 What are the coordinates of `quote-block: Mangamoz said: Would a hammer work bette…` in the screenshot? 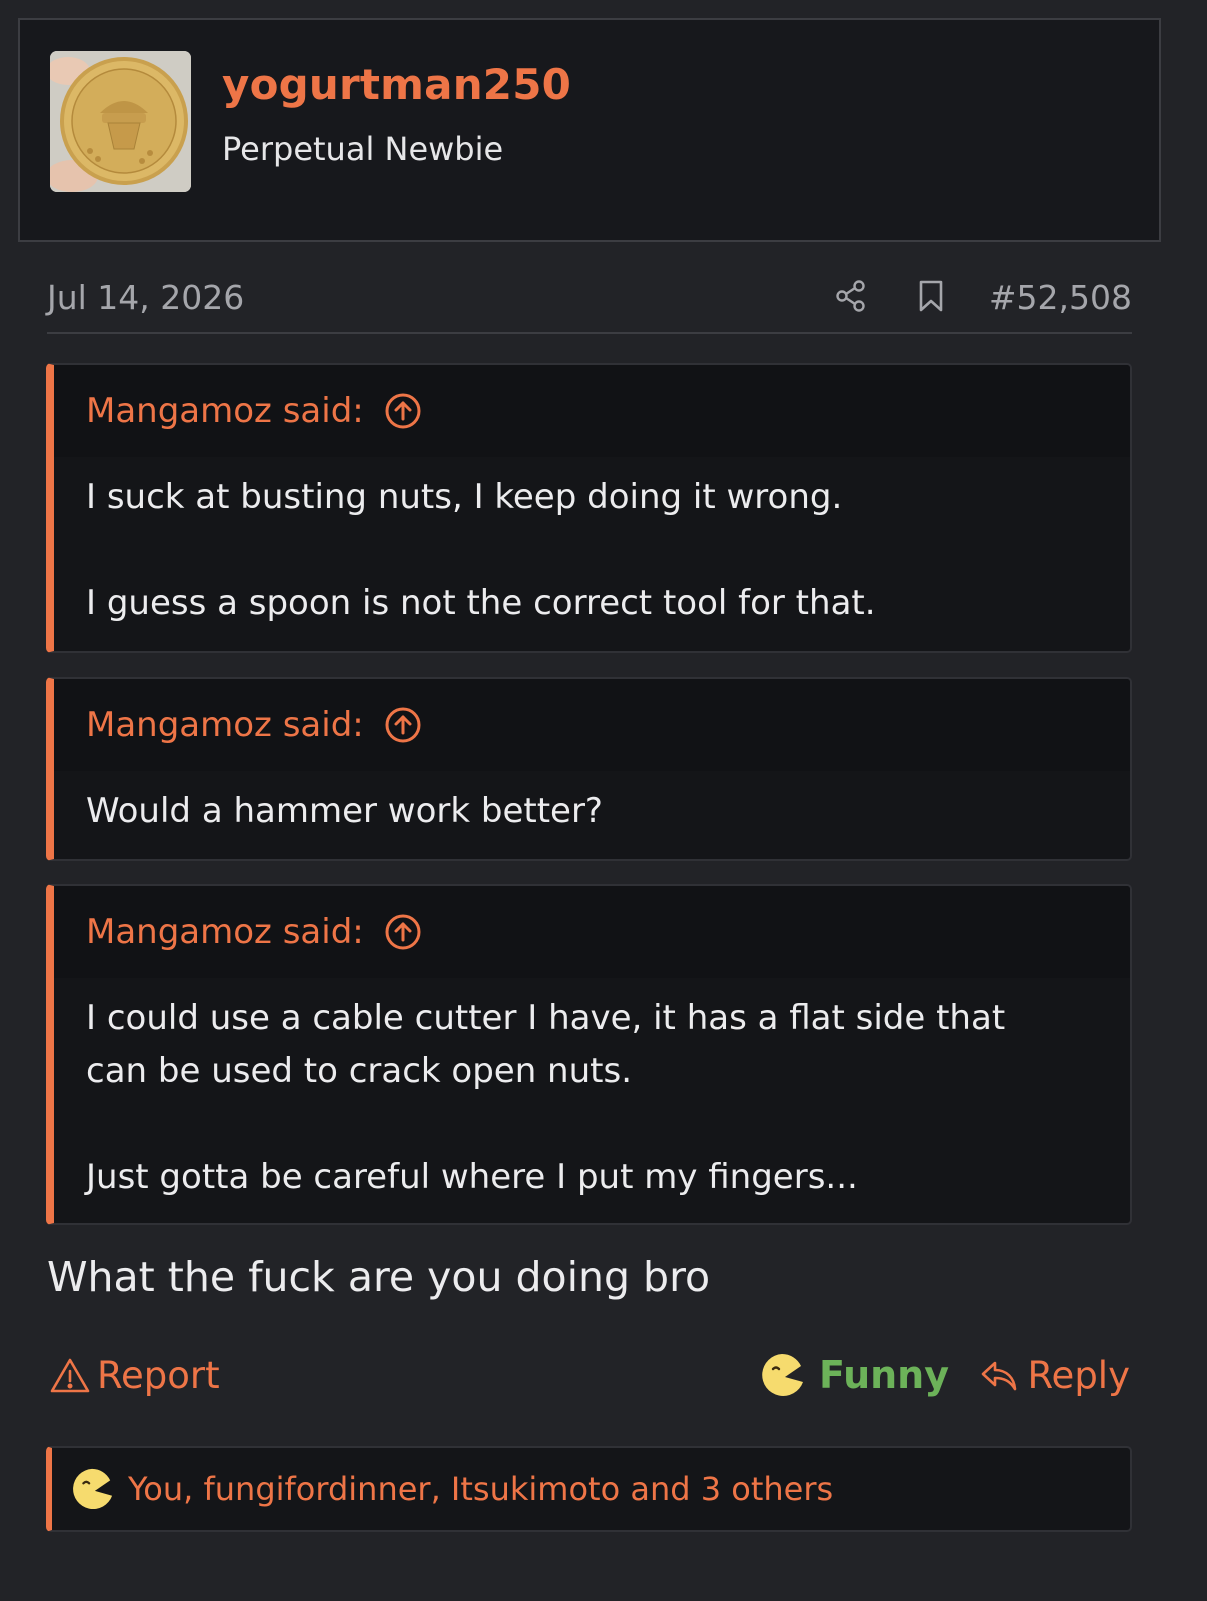 It's located at (589, 769).